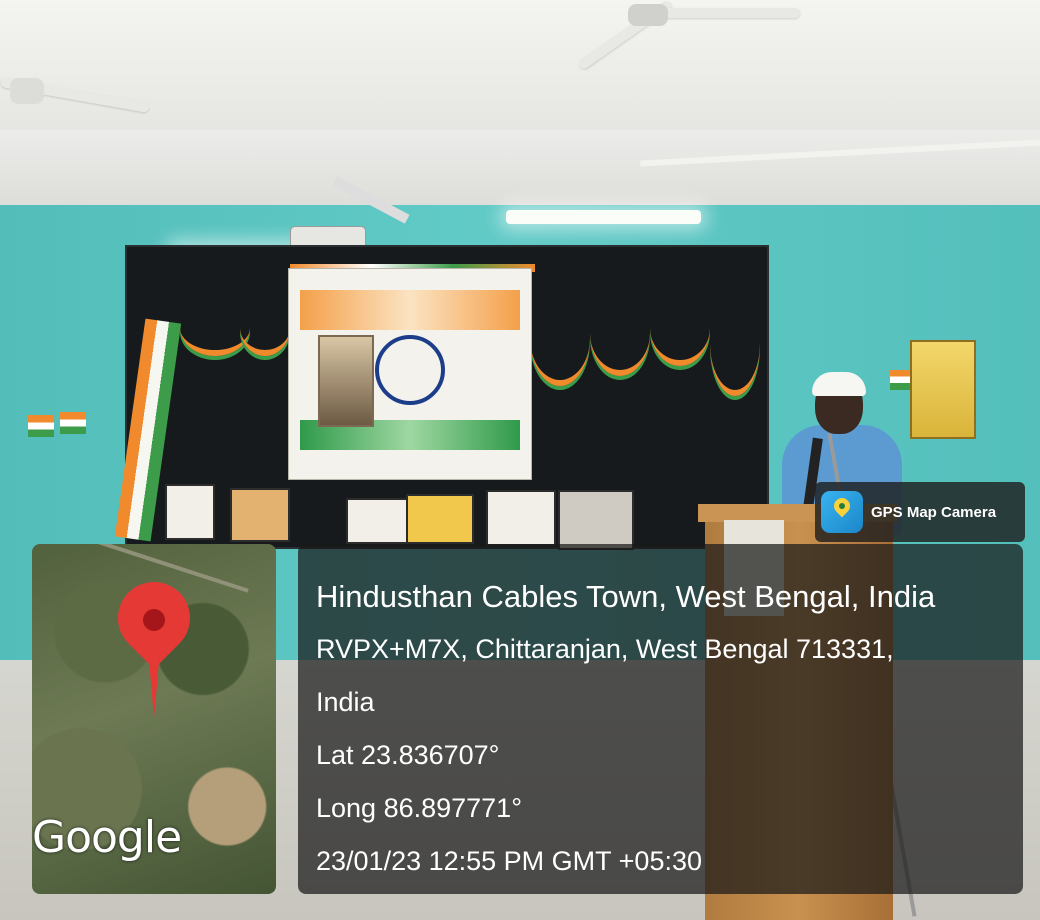 The image size is (1040, 920). Describe the element at coordinates (934, 512) in the screenshot. I see `gps-badge-label: GPS Map Camera` at that location.